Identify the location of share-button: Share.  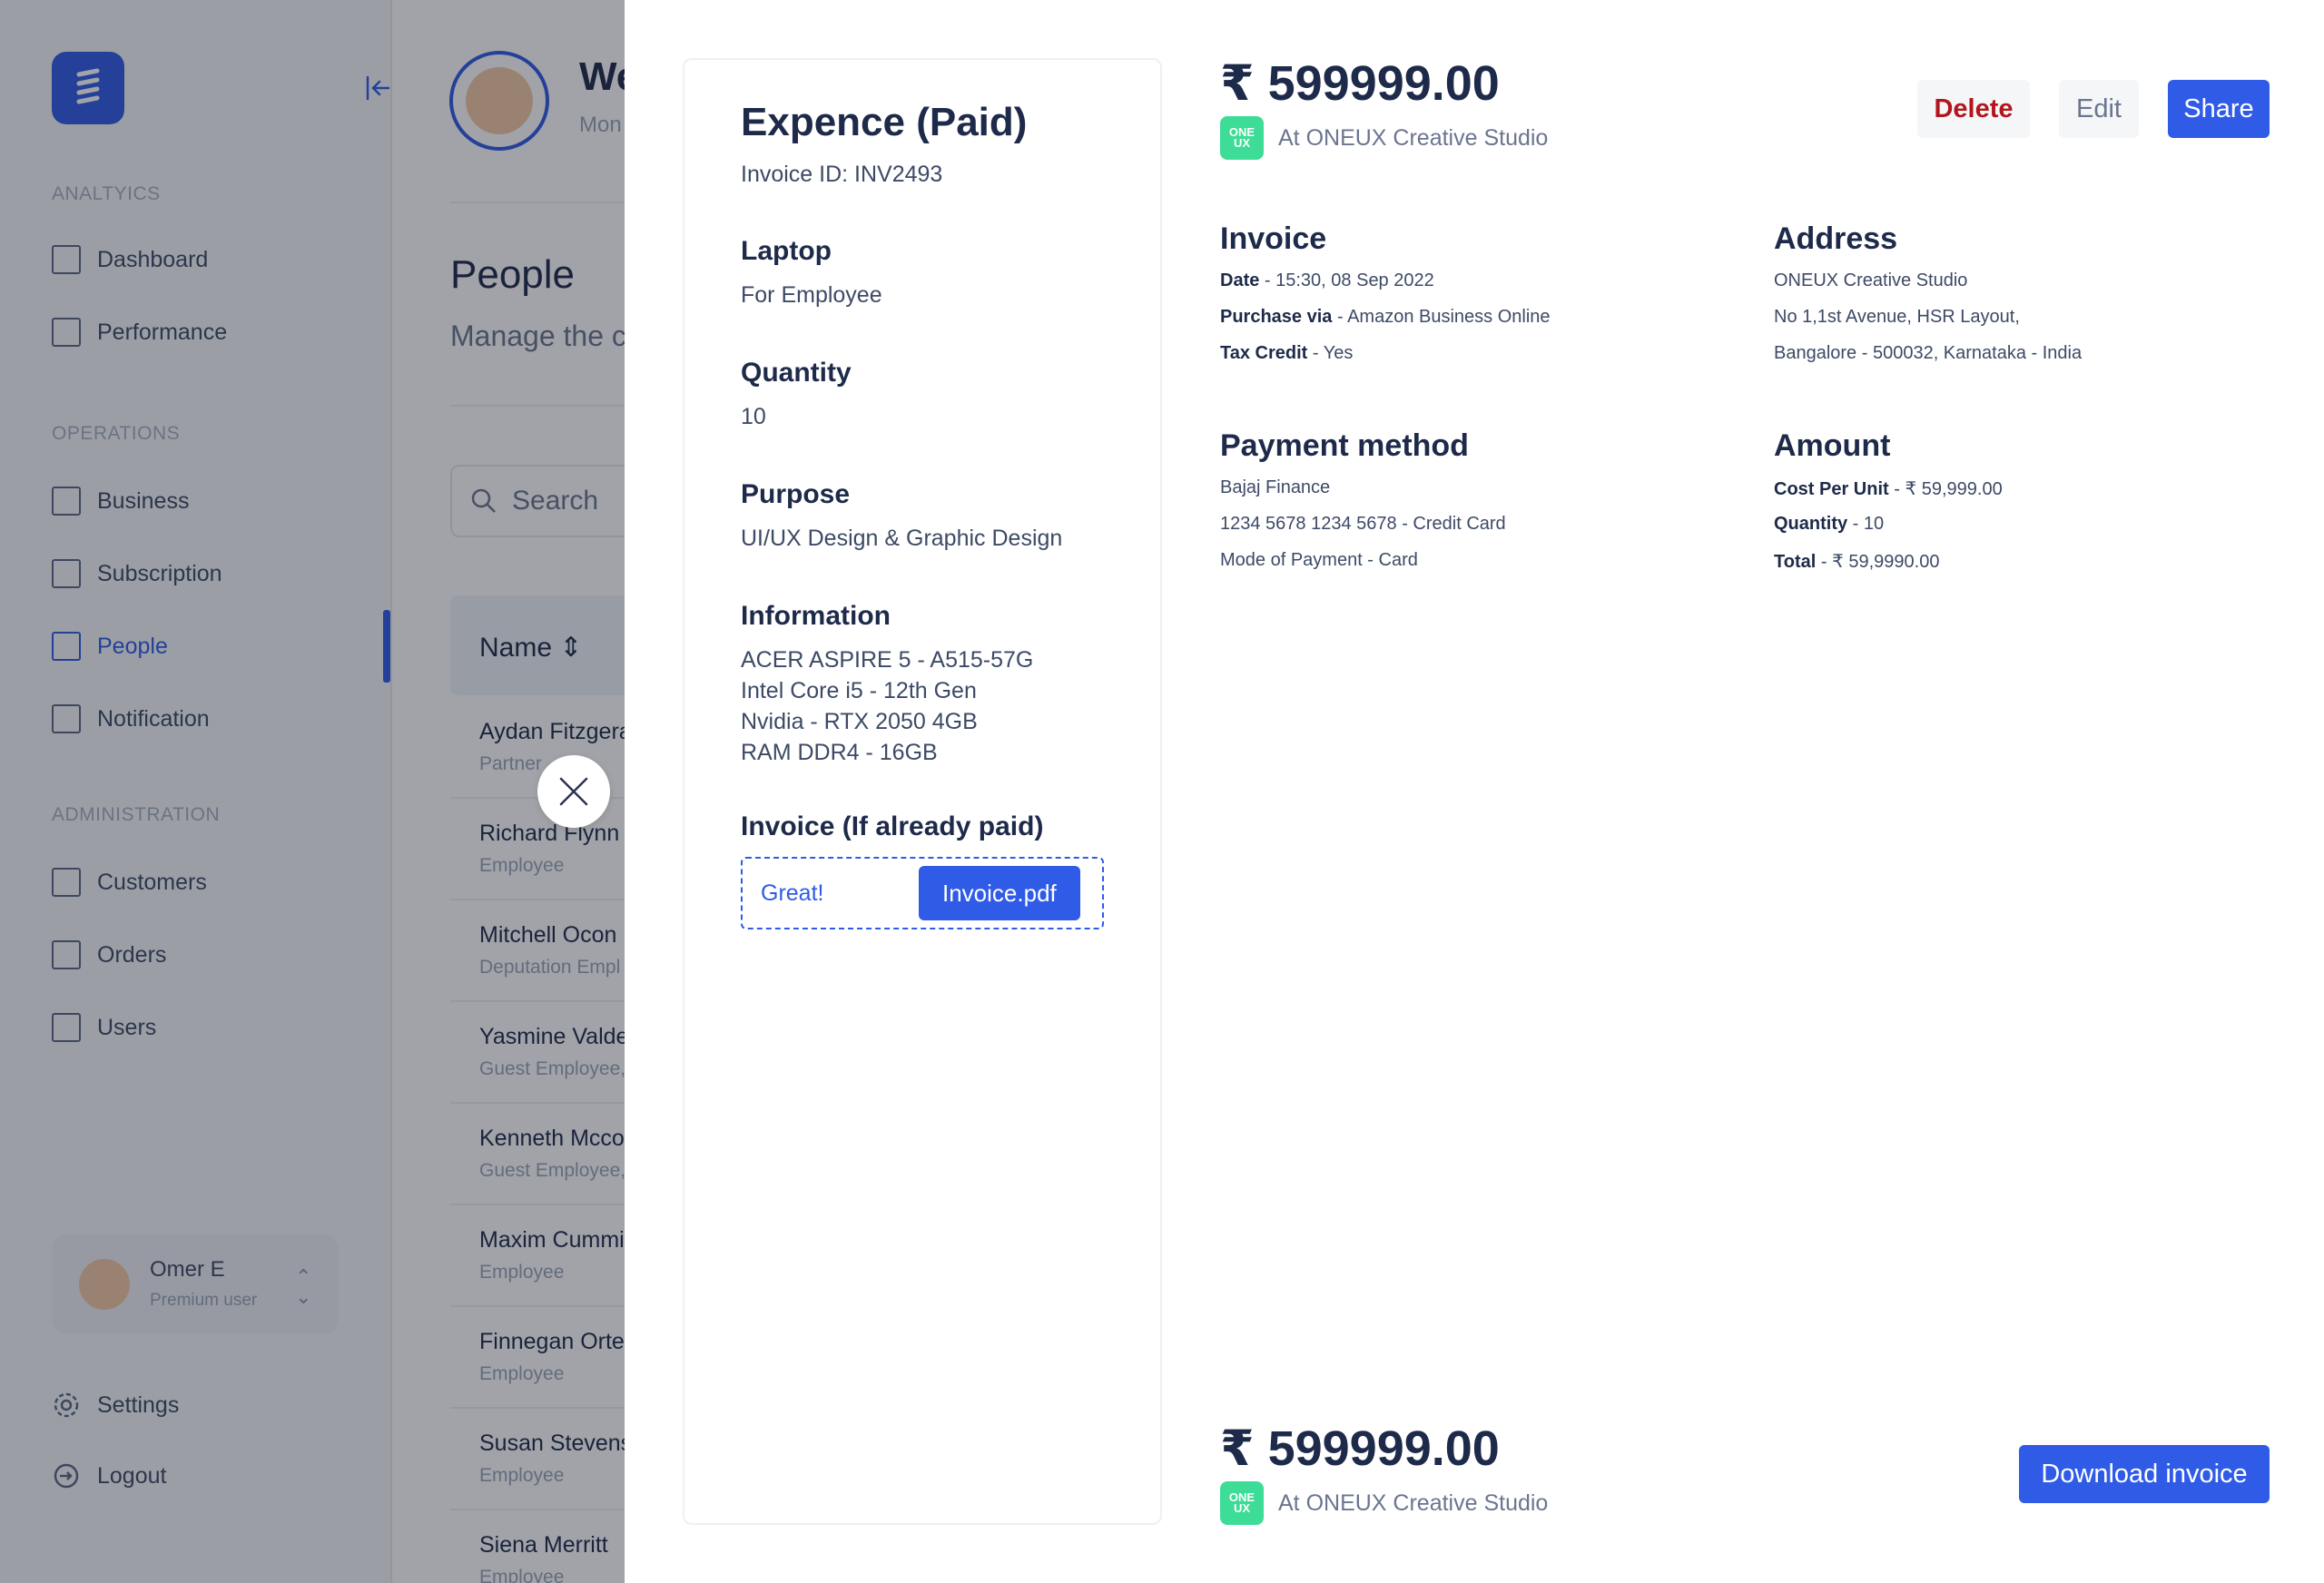
(2219, 109).